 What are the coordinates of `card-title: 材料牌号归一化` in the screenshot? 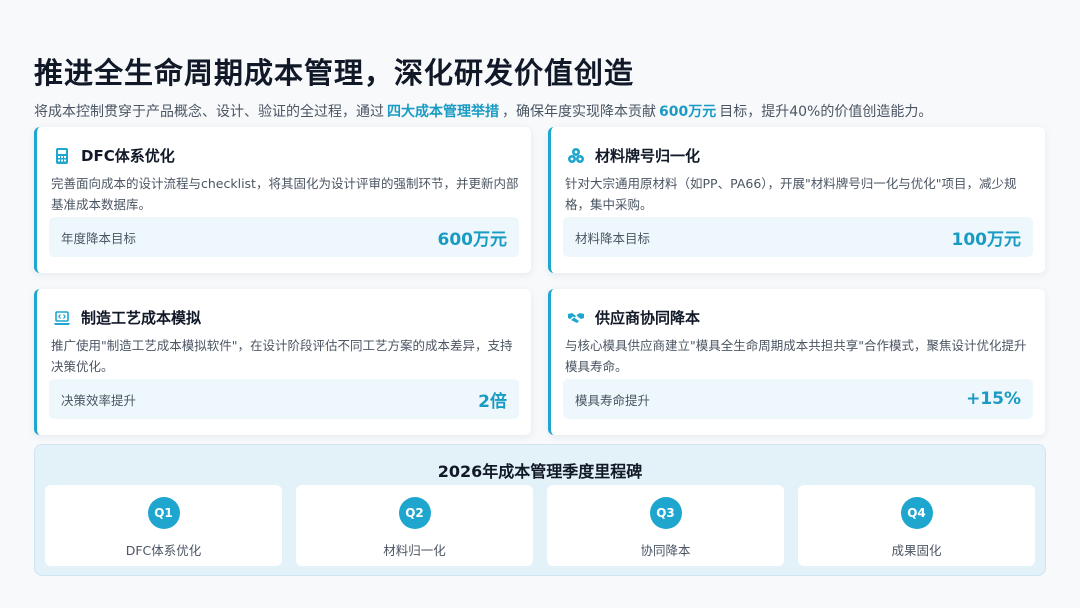 It's located at (648, 156).